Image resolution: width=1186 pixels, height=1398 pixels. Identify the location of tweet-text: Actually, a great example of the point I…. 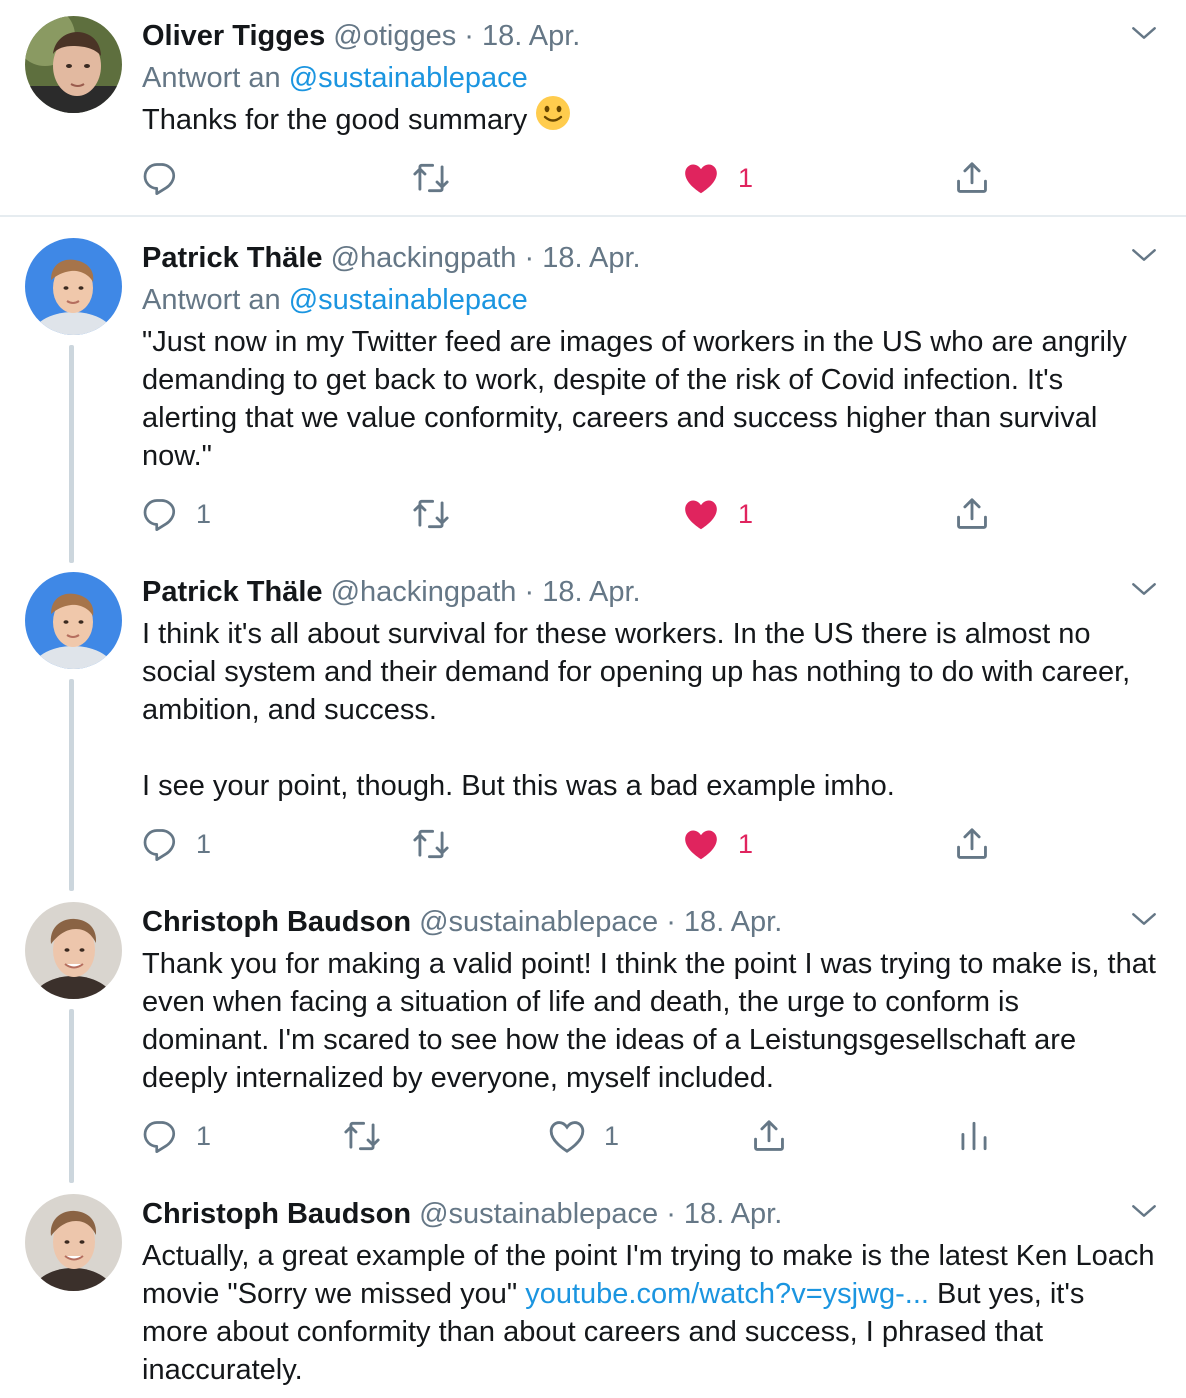
(657, 1313).